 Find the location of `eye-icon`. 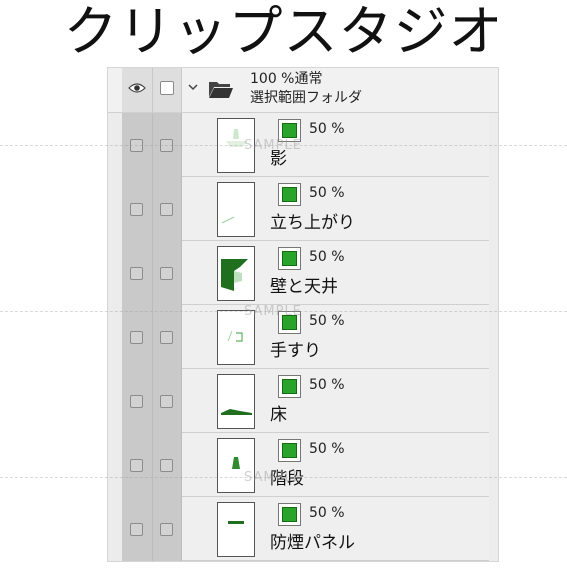

eye-icon is located at coordinates (137, 88).